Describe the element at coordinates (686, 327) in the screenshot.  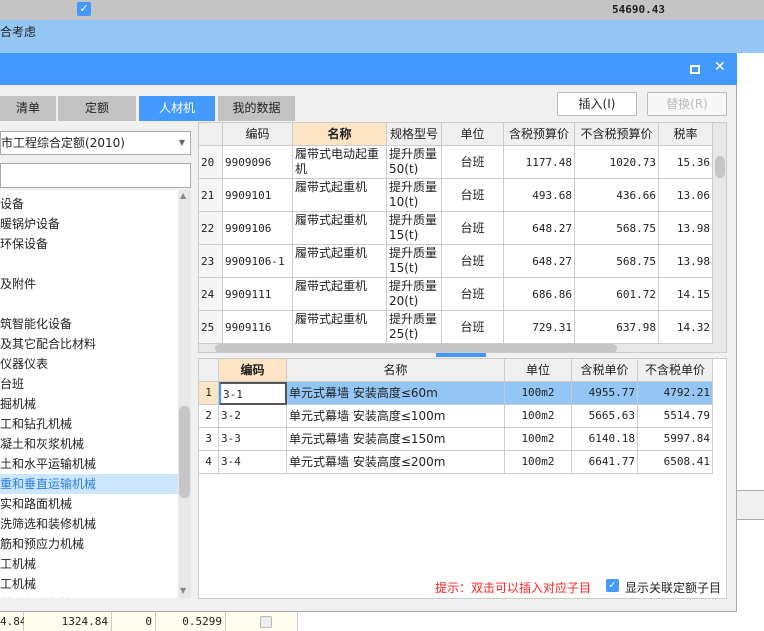
I see `grid-cell: 14.32` at that location.